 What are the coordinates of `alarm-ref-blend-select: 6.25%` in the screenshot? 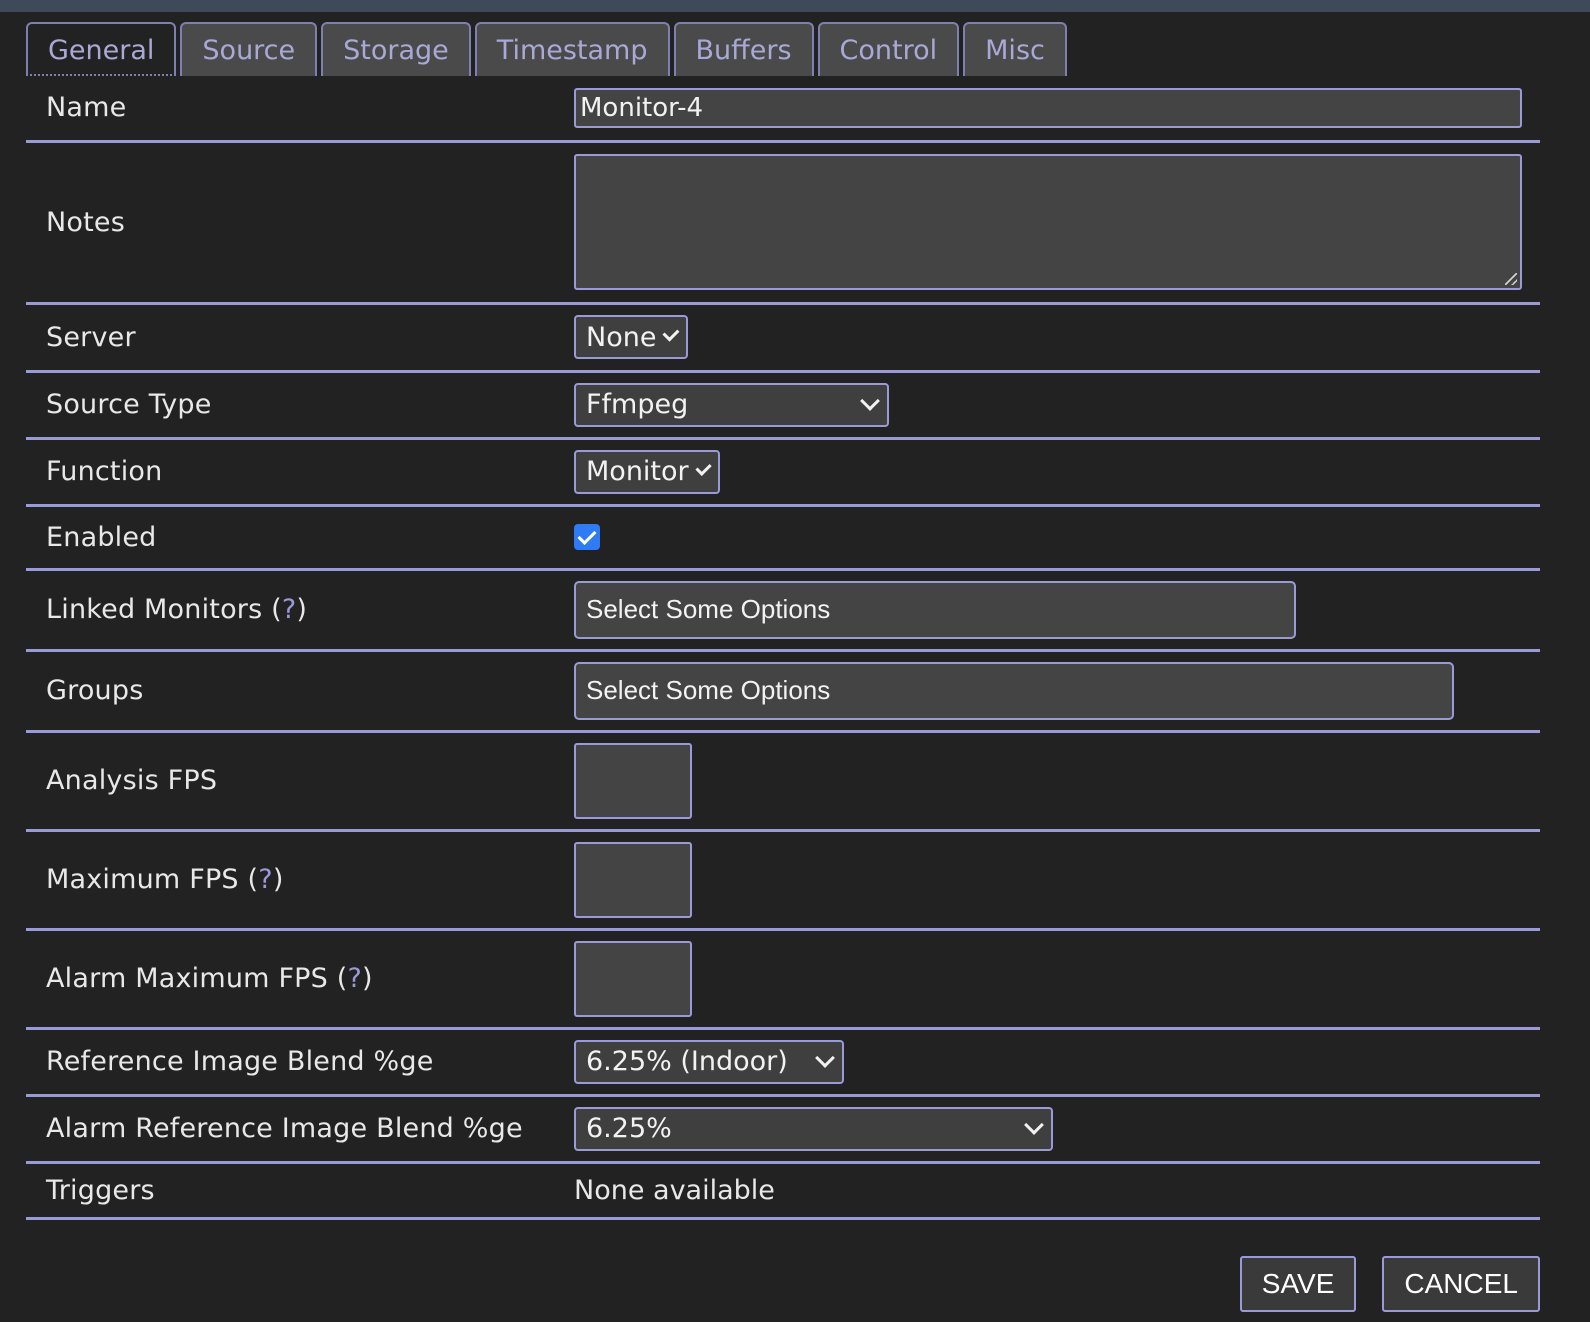 It's located at (813, 1128).